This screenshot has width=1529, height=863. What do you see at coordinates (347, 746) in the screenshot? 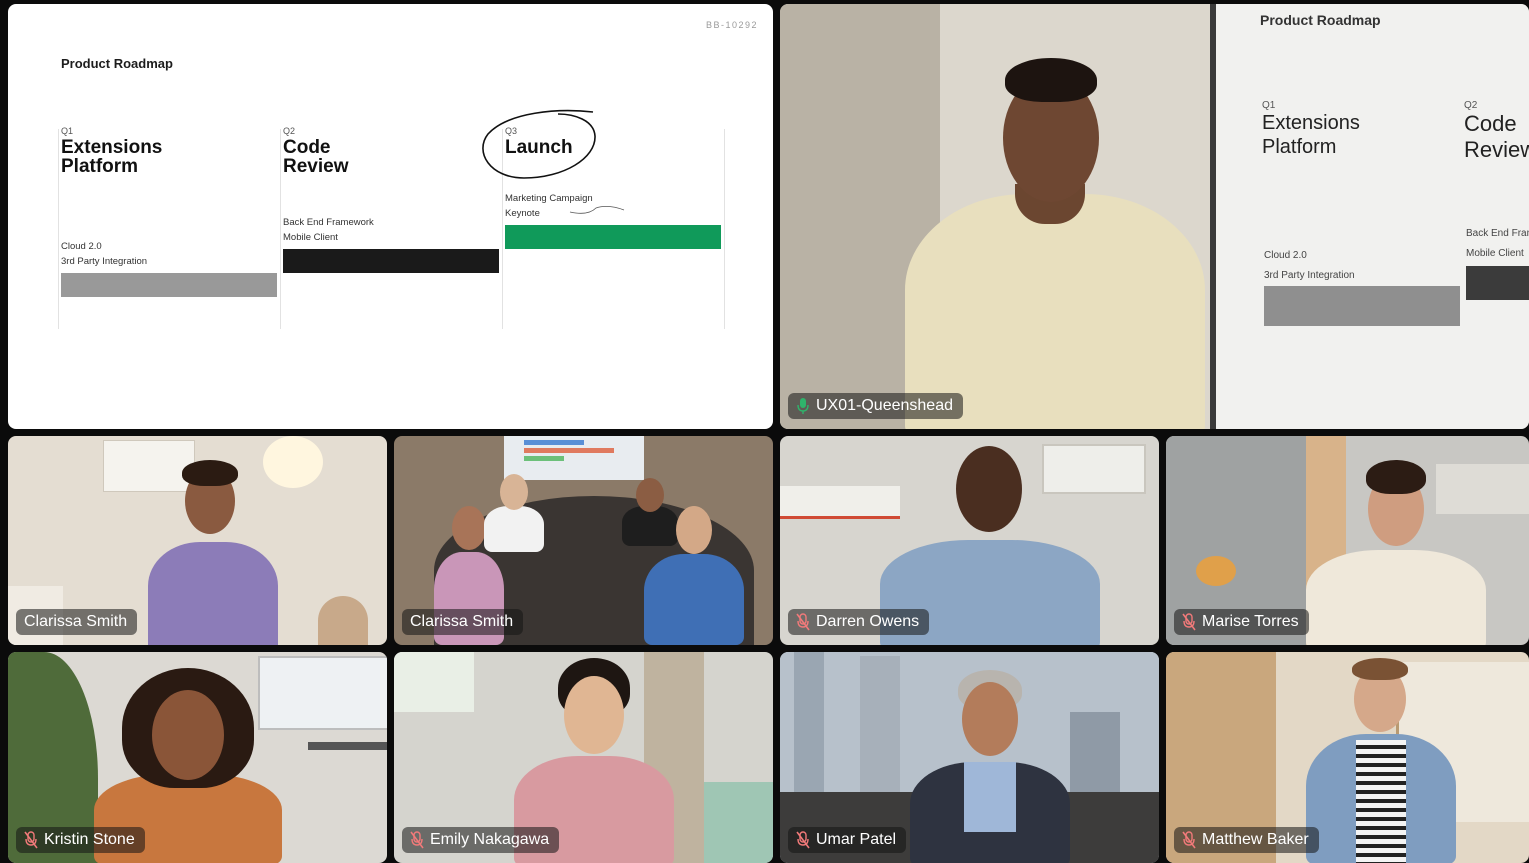
I see `desk` at bounding box center [347, 746].